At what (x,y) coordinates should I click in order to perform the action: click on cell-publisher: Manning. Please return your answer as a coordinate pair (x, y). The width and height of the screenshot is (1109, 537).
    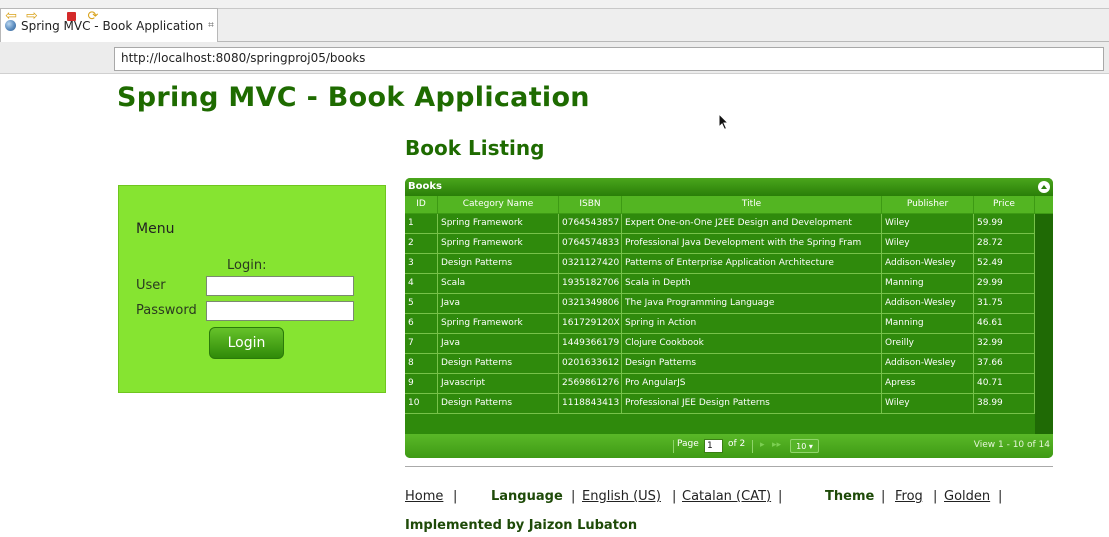
    Looking at the image, I should click on (928, 324).